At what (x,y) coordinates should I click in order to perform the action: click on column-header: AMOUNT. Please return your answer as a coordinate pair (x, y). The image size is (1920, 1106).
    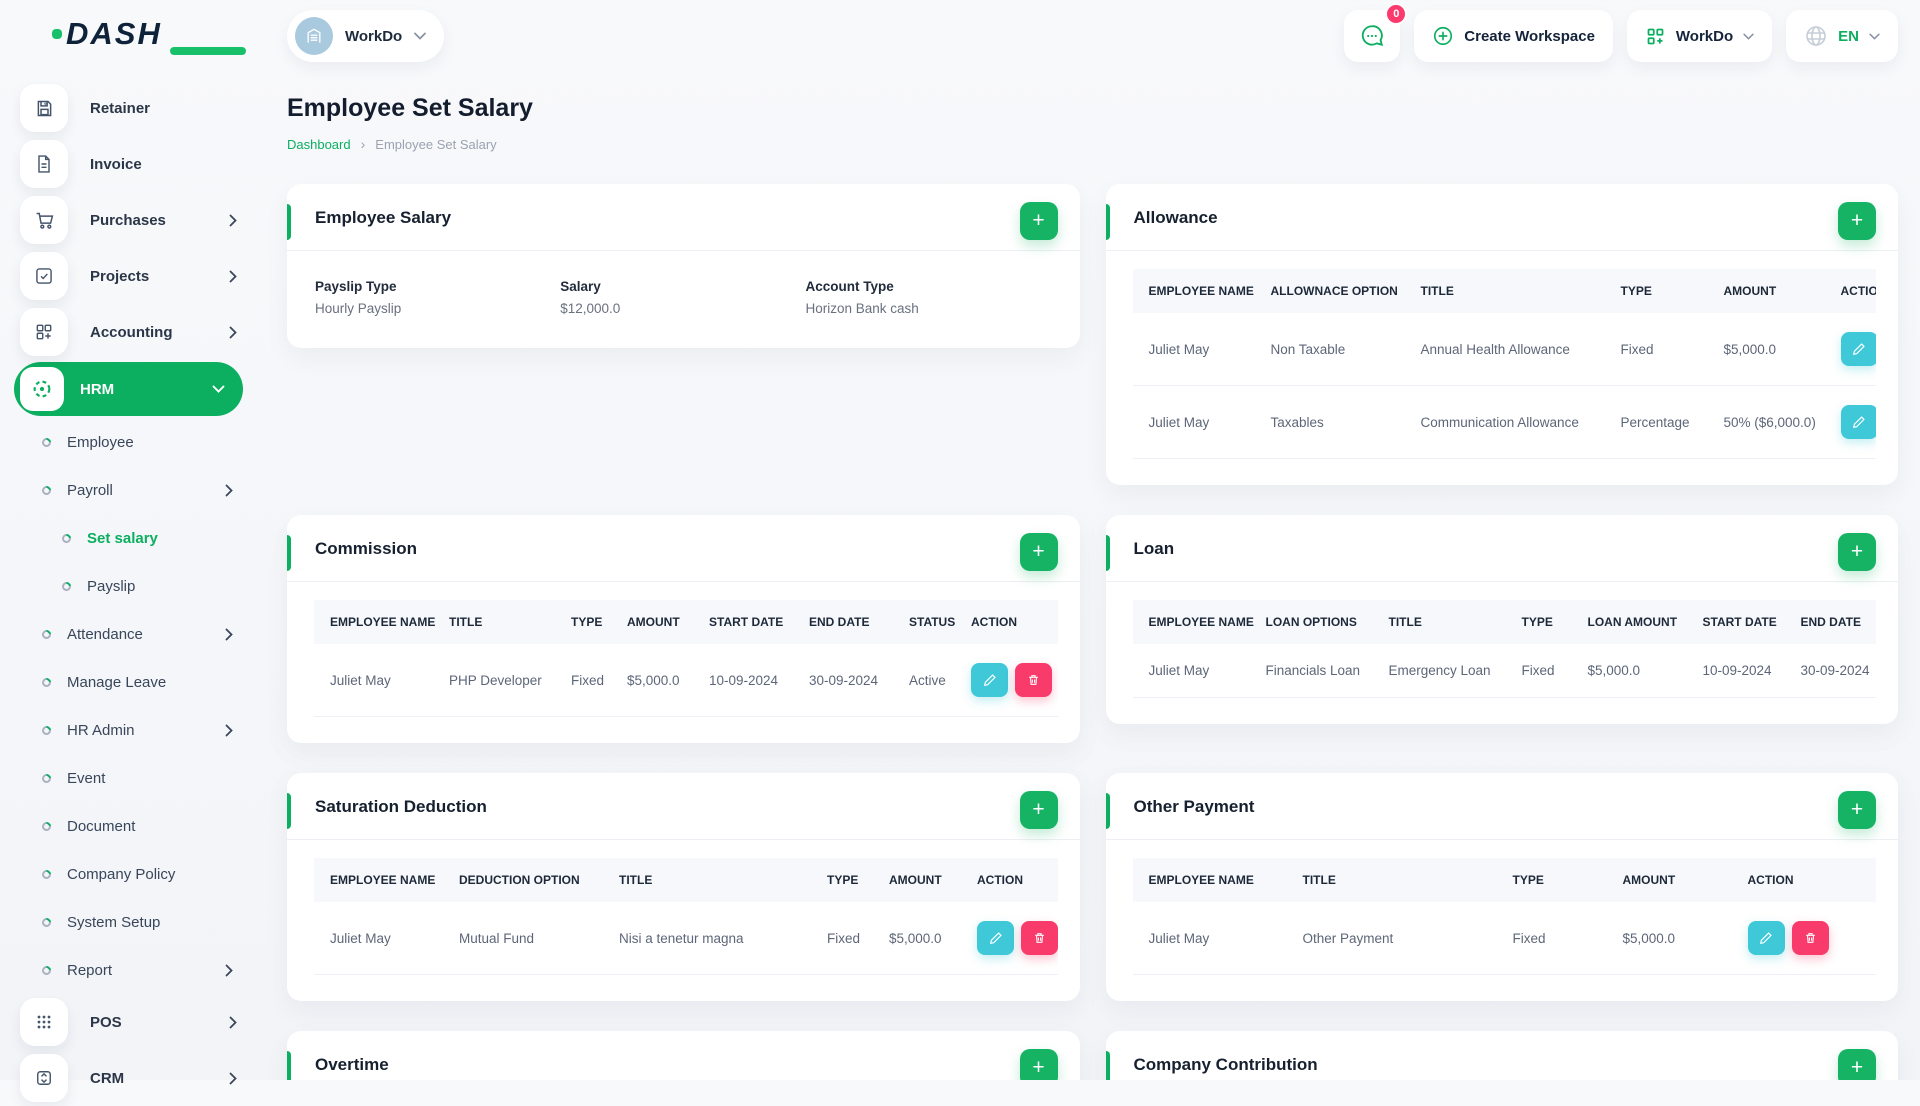
    Looking at the image, I should click on (1675, 880).